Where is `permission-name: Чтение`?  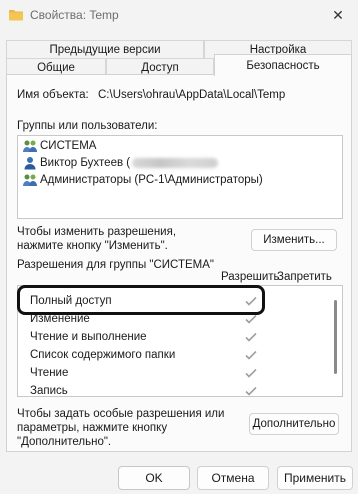 permission-name: Чтение is located at coordinates (49, 373).